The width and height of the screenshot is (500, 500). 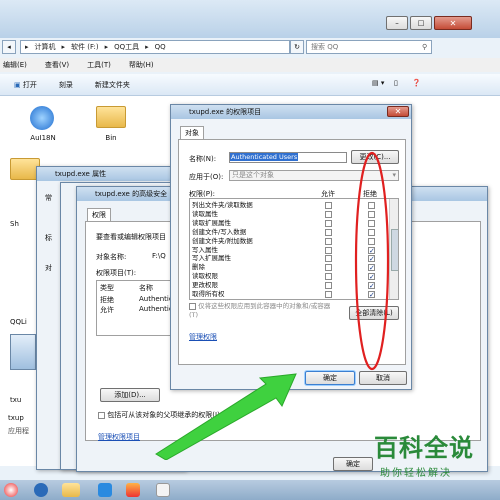 I want to click on file-label: QQLi, so click(x=18, y=322).